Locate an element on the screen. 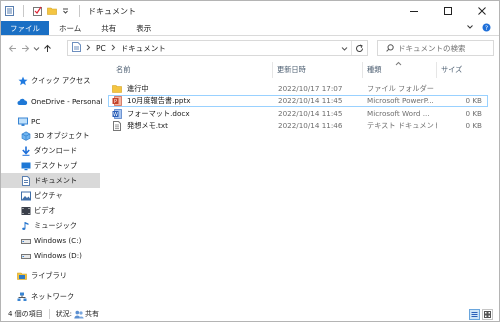  nav-pictures: ピクチャ is located at coordinates (50, 195).